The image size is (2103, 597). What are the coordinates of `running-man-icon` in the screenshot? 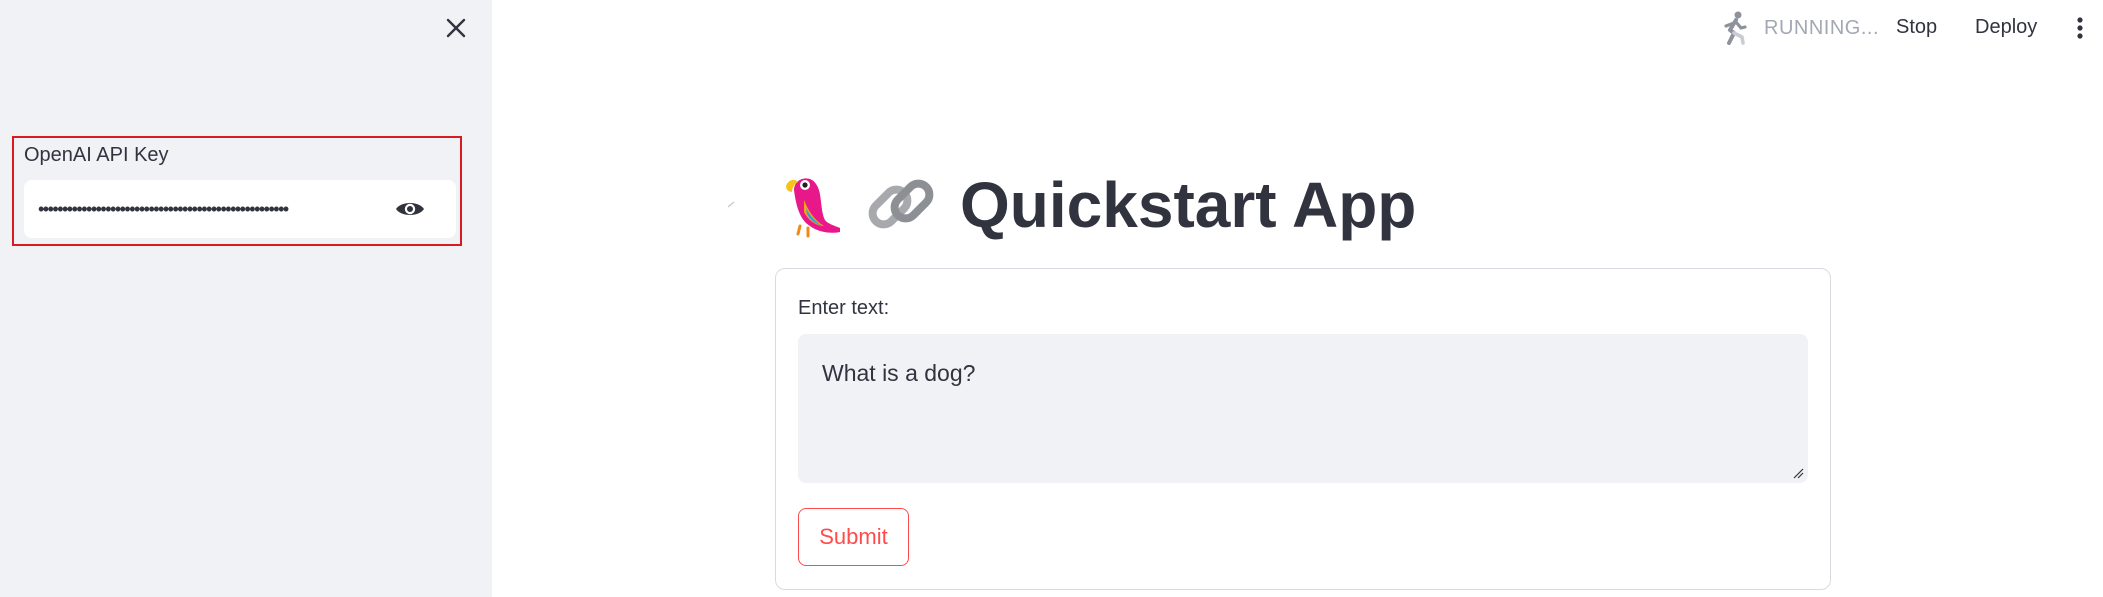 It's located at (1734, 28).